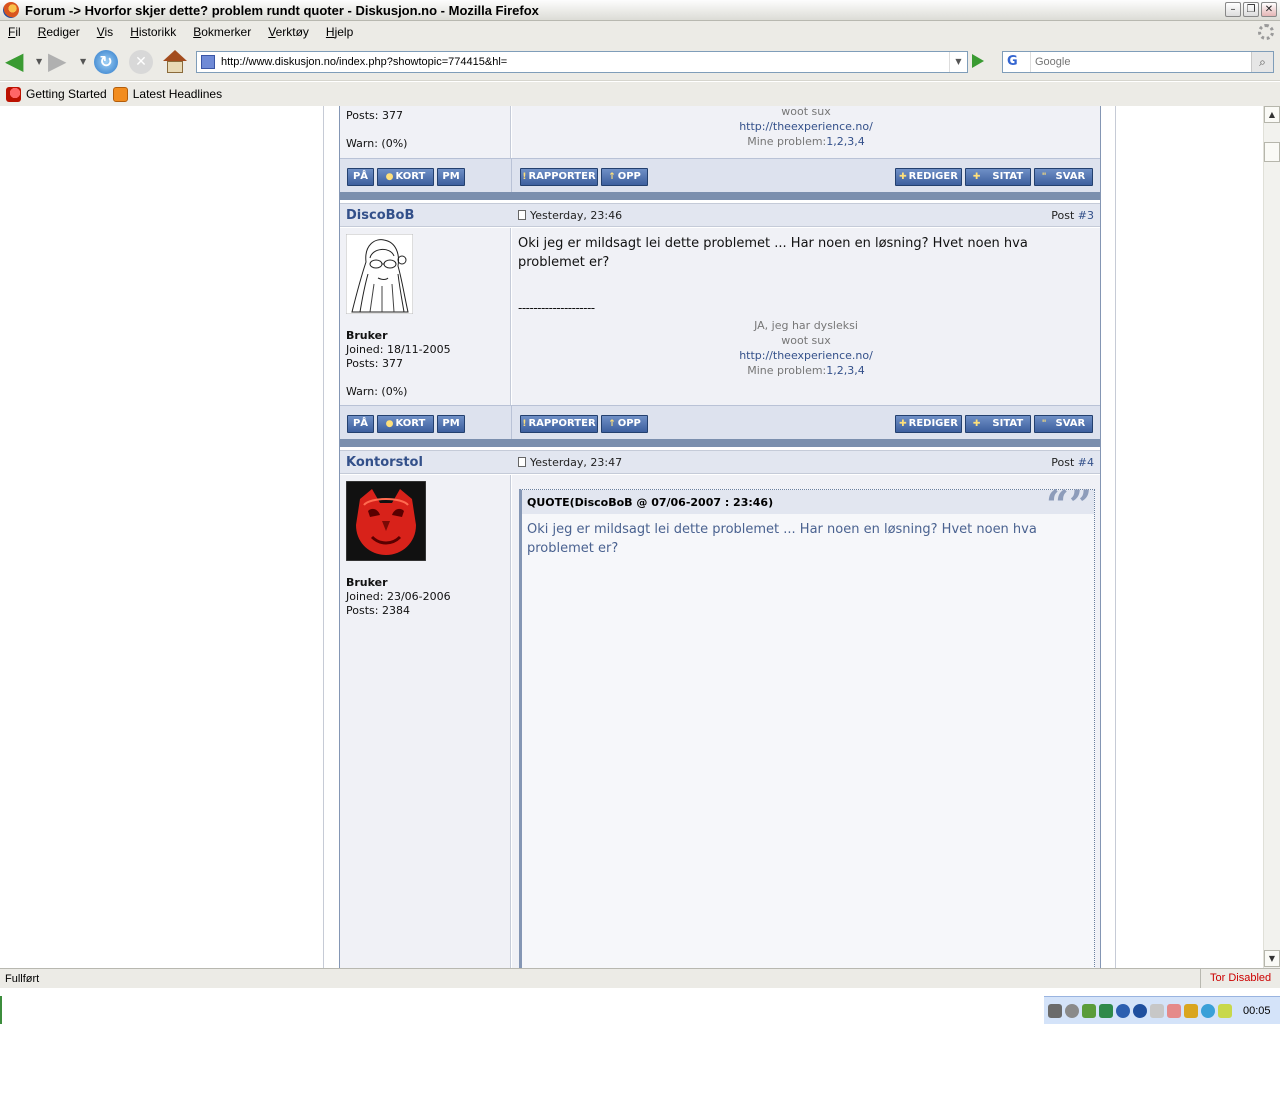 The height and width of the screenshot is (1100, 1280). Describe the element at coordinates (22, 979) in the screenshot. I see `status-text: Fullført` at that location.